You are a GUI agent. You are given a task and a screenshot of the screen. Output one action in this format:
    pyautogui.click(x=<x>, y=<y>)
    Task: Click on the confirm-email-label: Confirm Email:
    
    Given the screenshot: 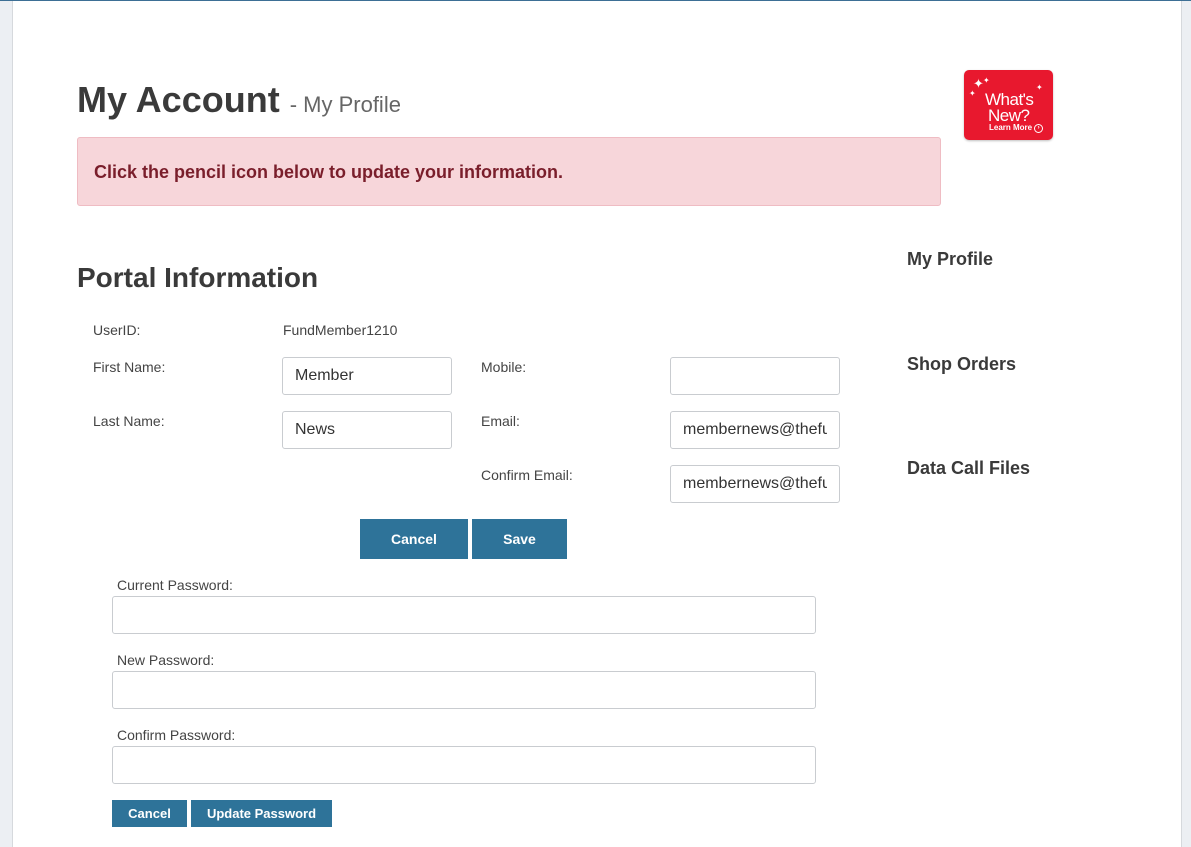 What is the action you would take?
    pyautogui.click(x=527, y=475)
    